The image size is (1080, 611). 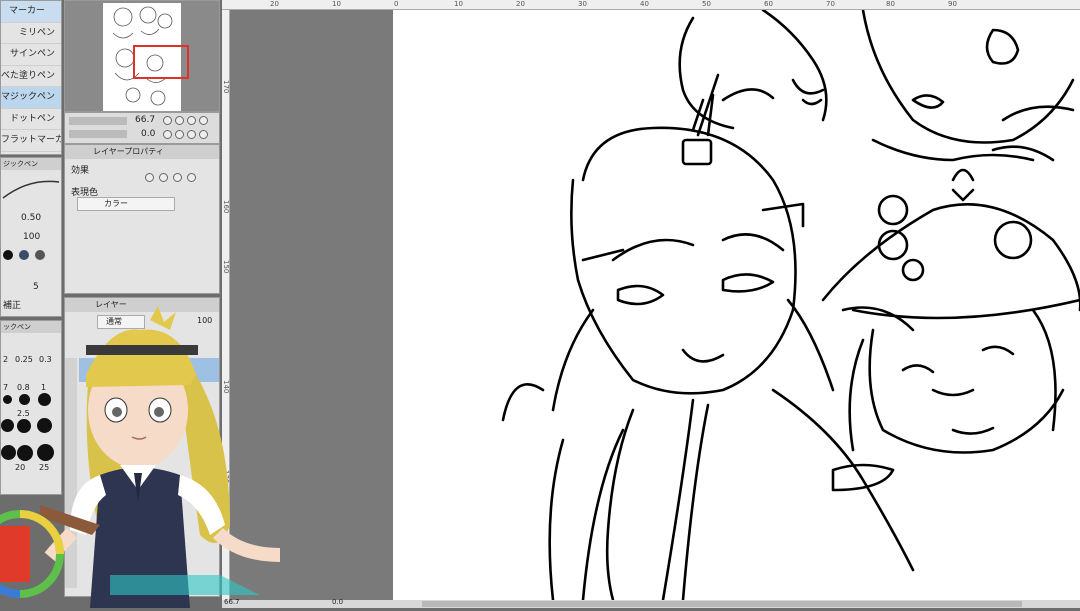 I want to click on navigator-panel, so click(x=142, y=56).